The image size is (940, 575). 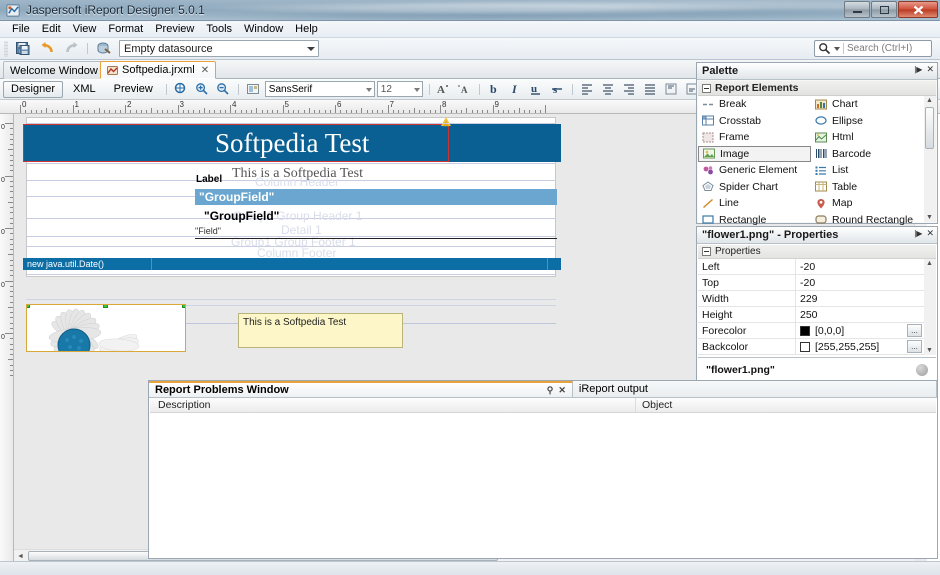 What do you see at coordinates (754, 153) in the screenshot?
I see `palette-item-image: Image` at bounding box center [754, 153].